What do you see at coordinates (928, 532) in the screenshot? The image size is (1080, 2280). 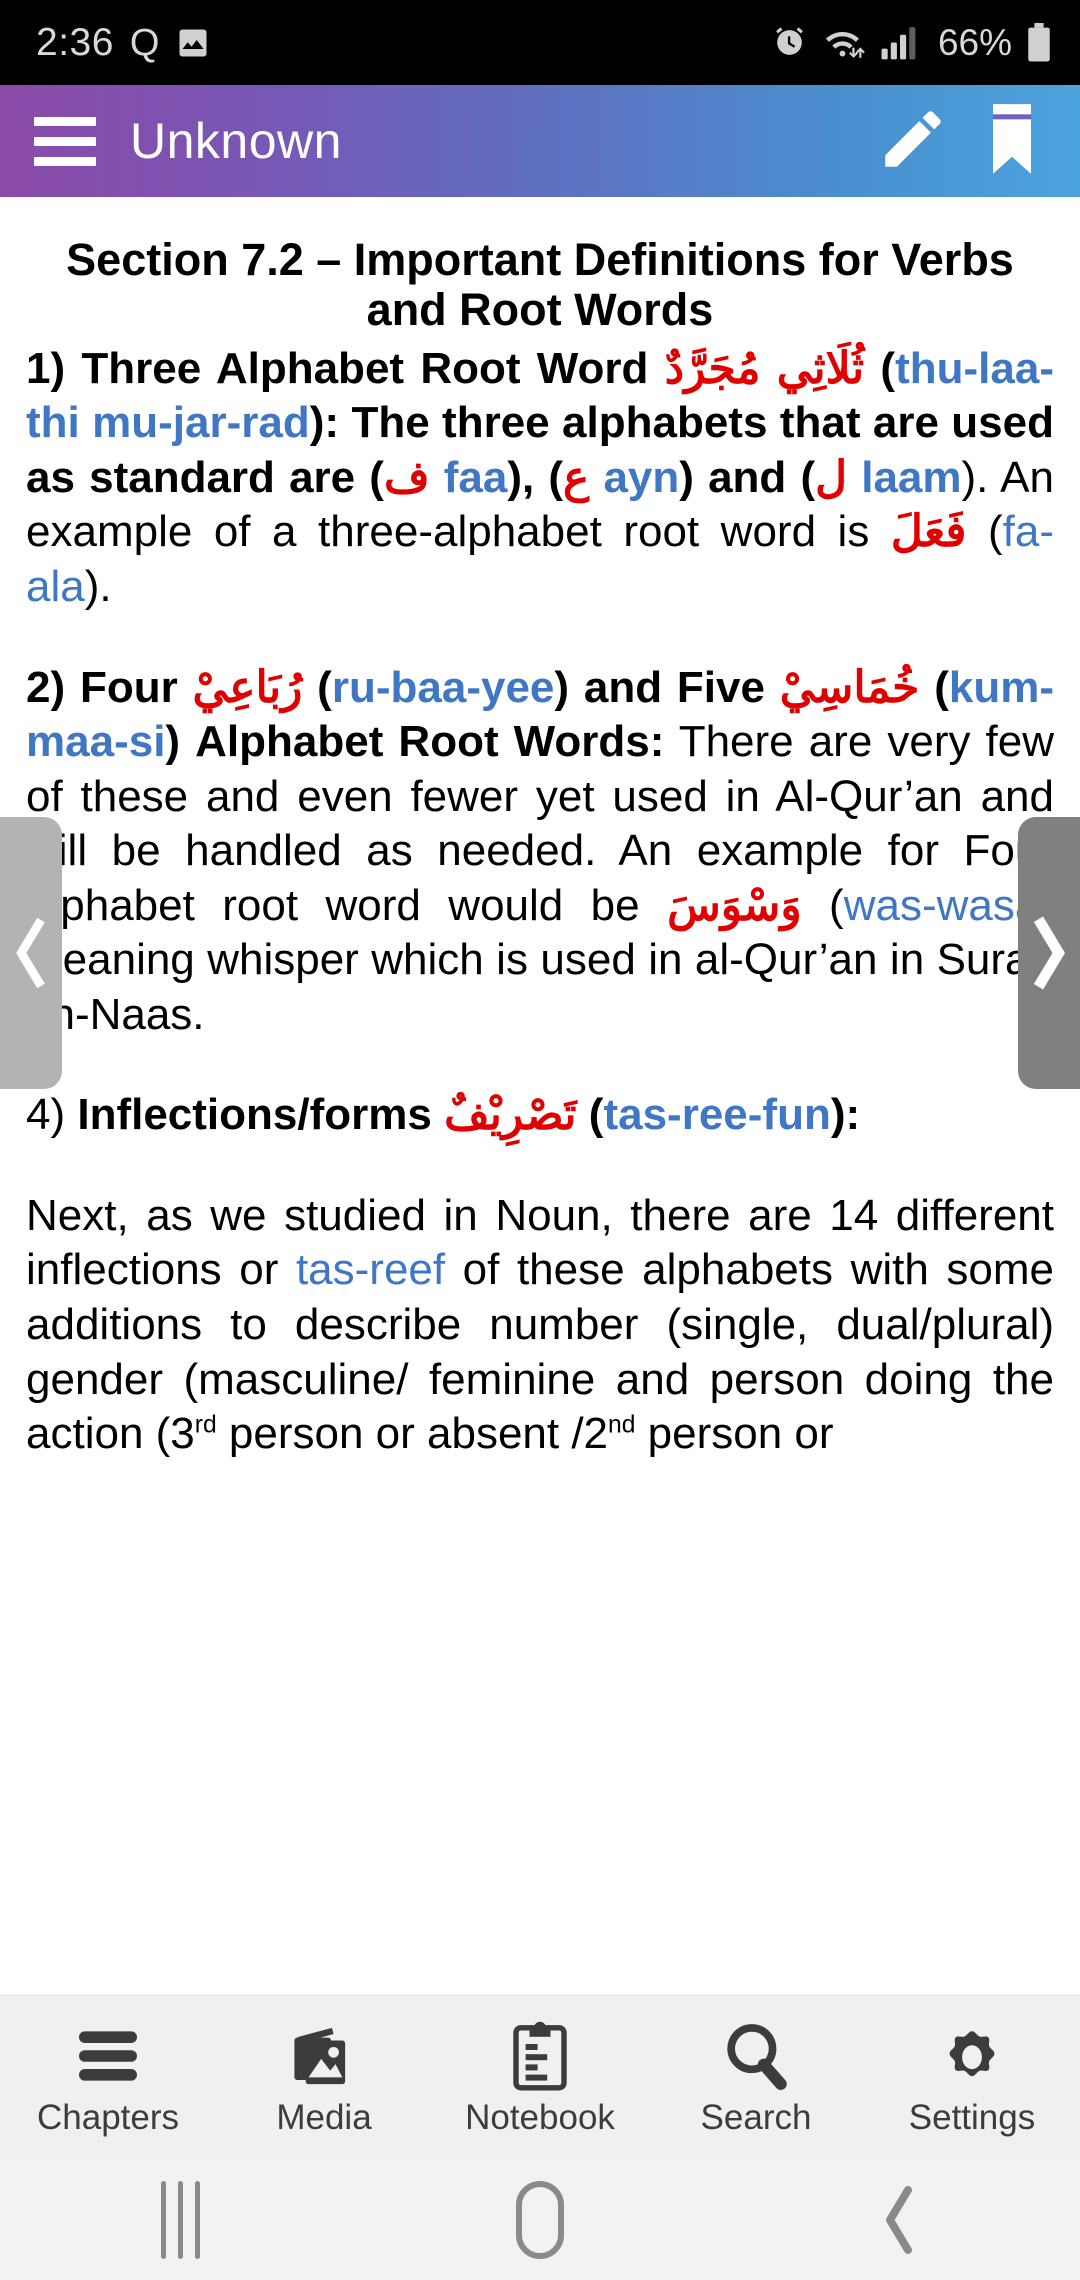 I see `p1-arabic-5: فَعَلَ` at bounding box center [928, 532].